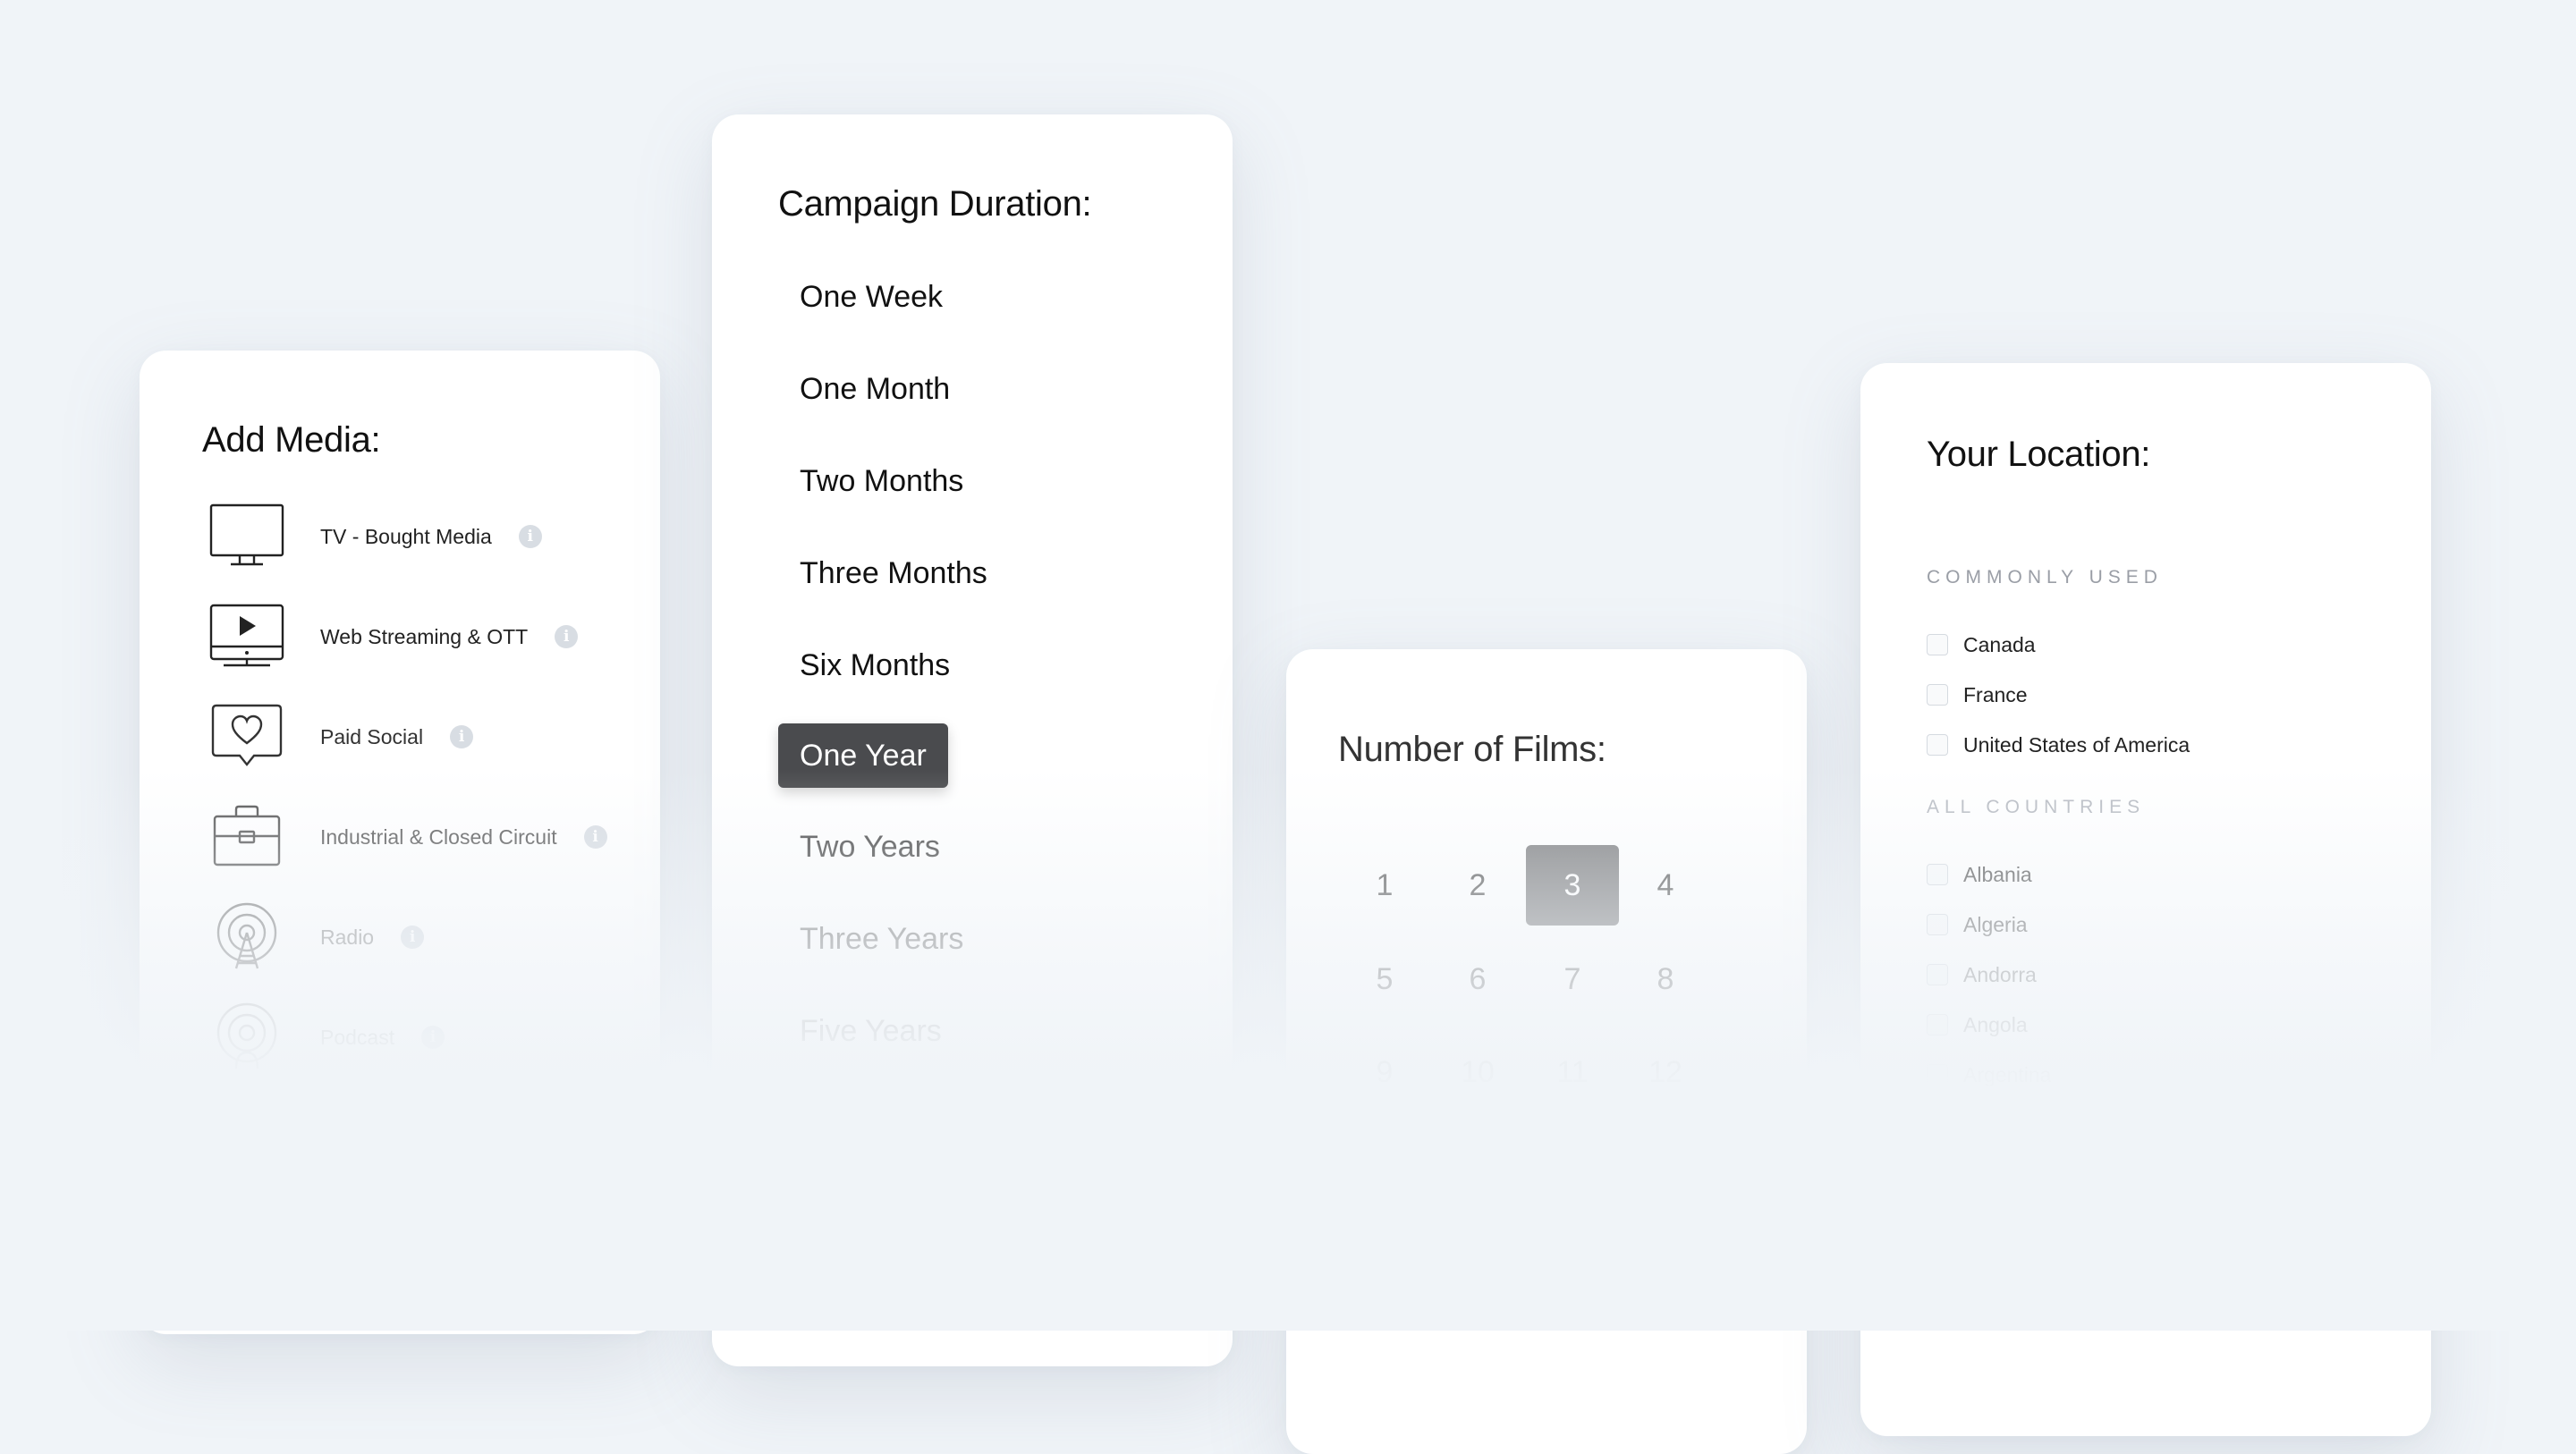  What do you see at coordinates (1384, 979) in the screenshot?
I see `film-count-5: 5` at bounding box center [1384, 979].